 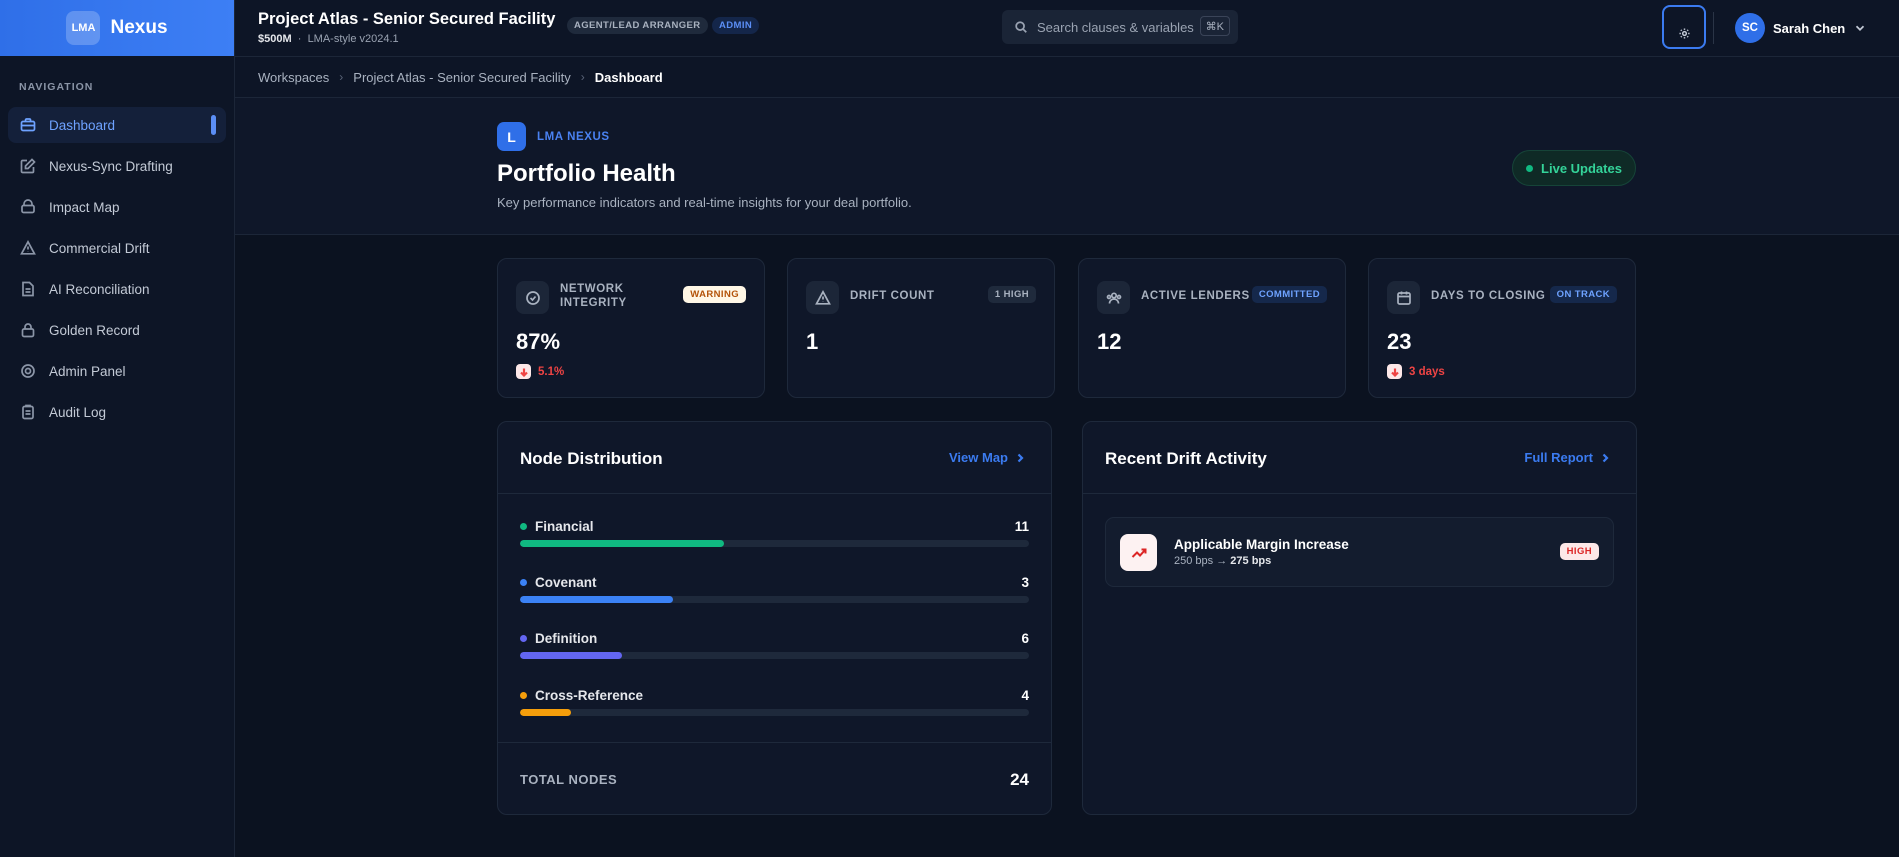 What do you see at coordinates (28, 371) in the screenshot?
I see `gear-icon` at bounding box center [28, 371].